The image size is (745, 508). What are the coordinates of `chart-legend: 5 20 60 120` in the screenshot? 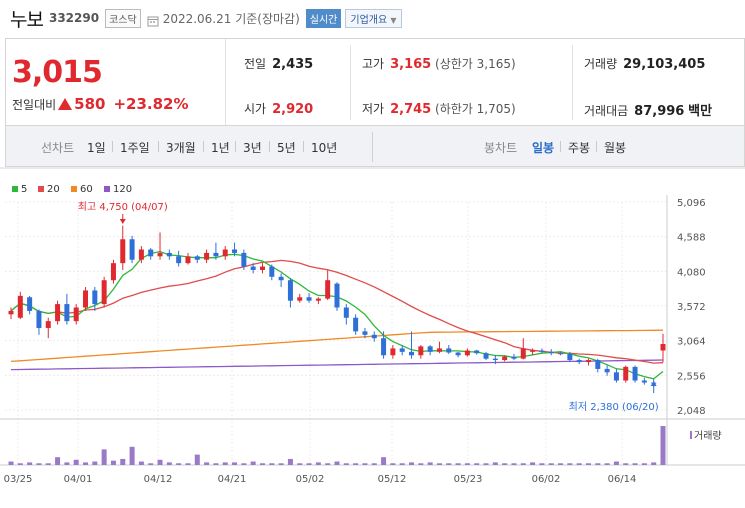 It's located at (72, 189).